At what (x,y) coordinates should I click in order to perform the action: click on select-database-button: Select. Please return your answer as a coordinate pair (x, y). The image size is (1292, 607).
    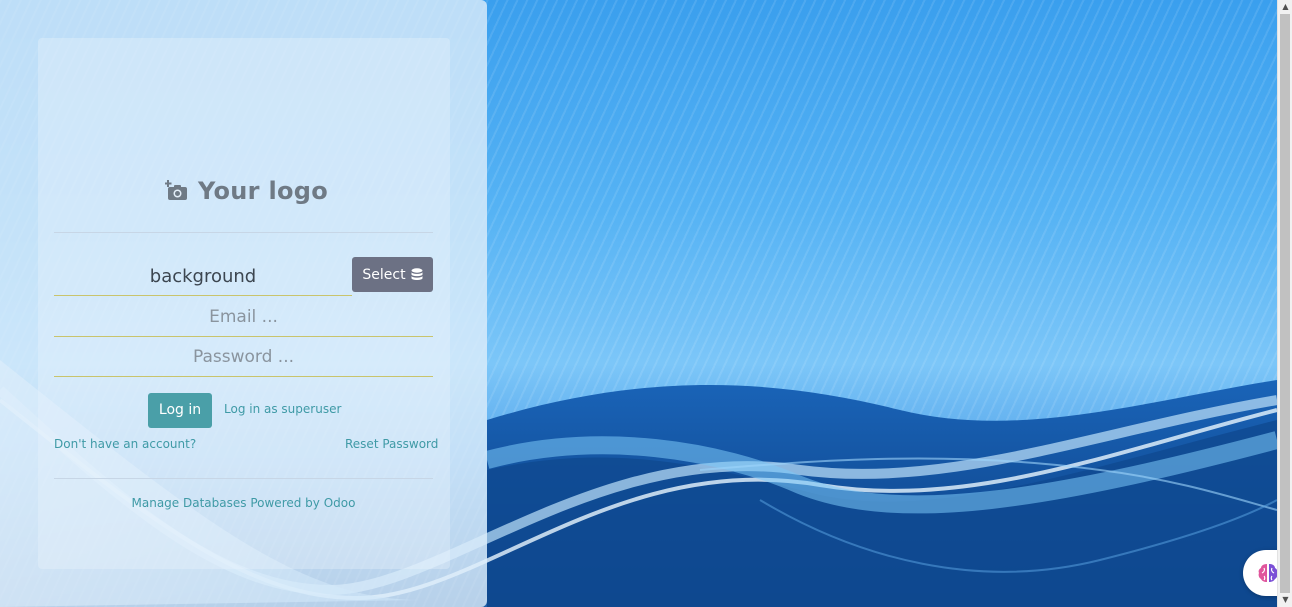
    Looking at the image, I should click on (392, 274).